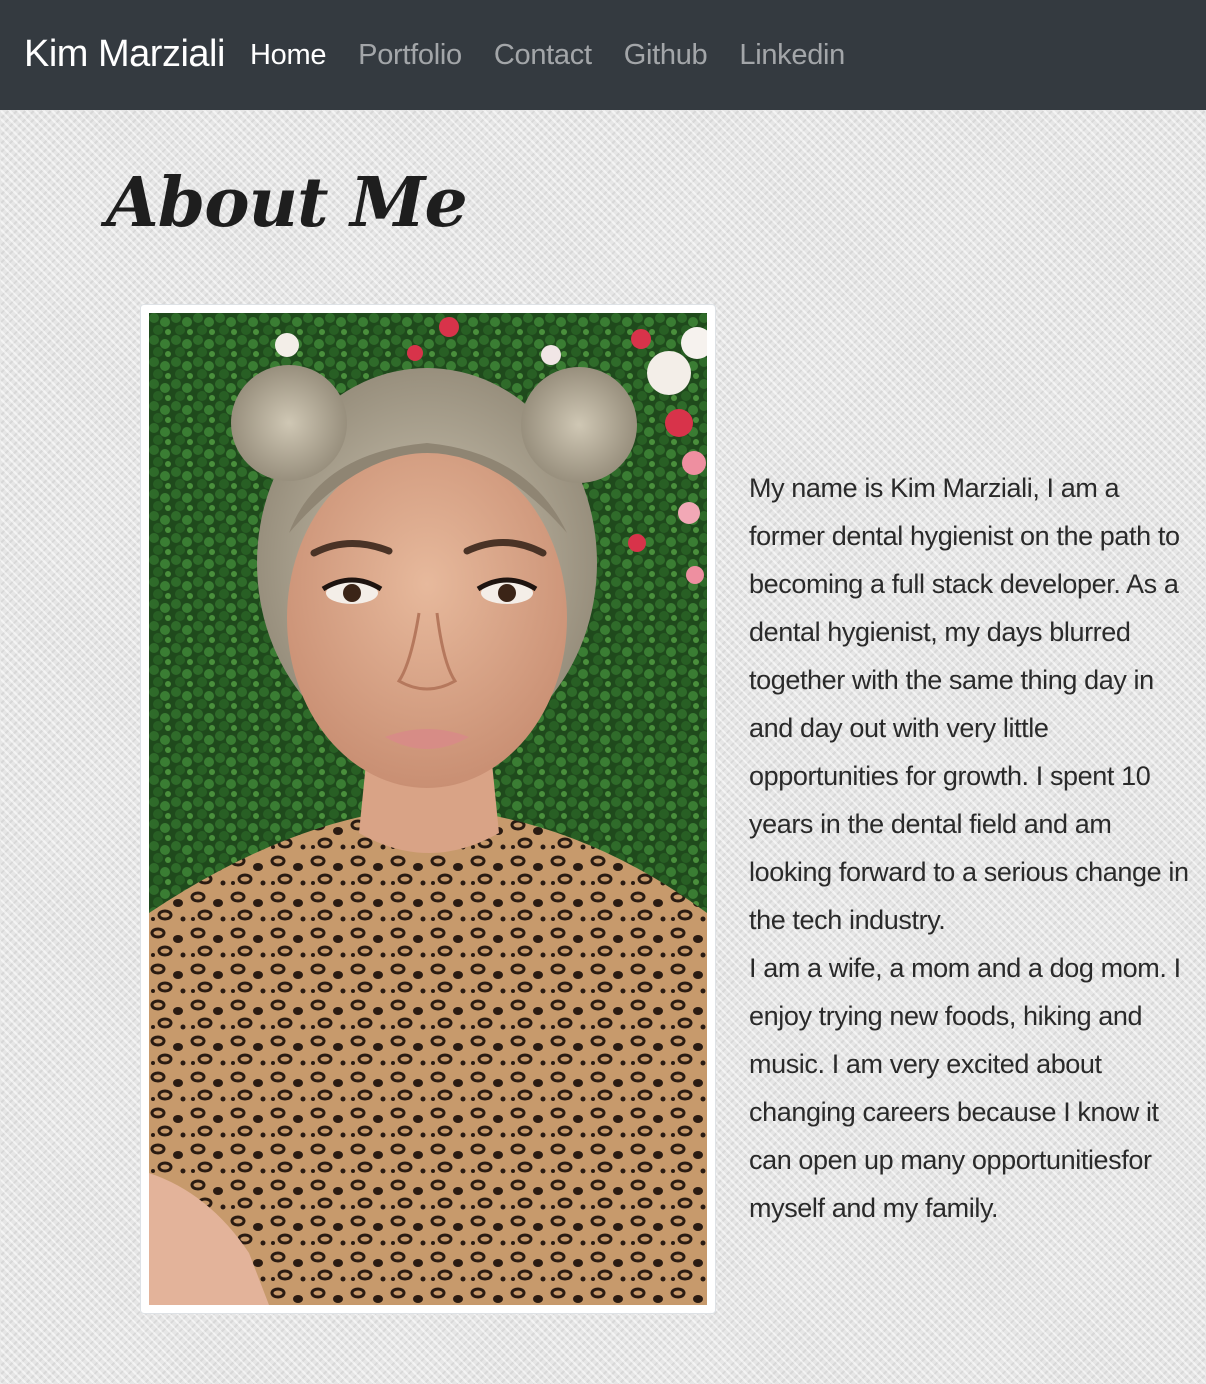  What do you see at coordinates (124, 54) in the screenshot?
I see `brand-link: Kim Marziali` at bounding box center [124, 54].